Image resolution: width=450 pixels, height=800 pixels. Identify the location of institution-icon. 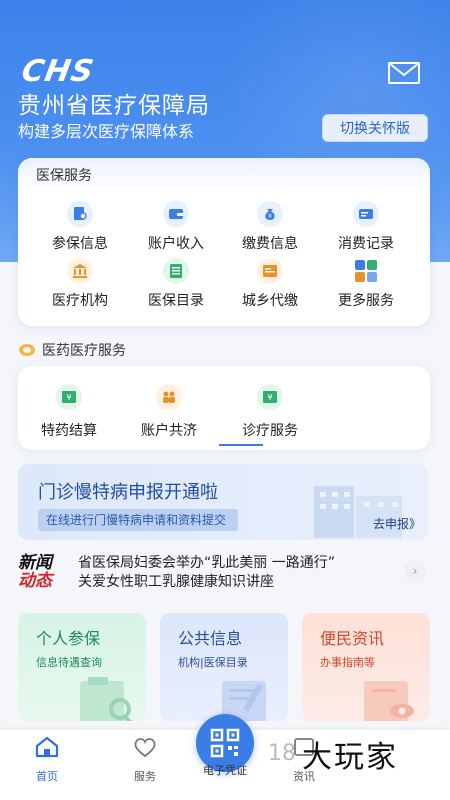
(80, 271).